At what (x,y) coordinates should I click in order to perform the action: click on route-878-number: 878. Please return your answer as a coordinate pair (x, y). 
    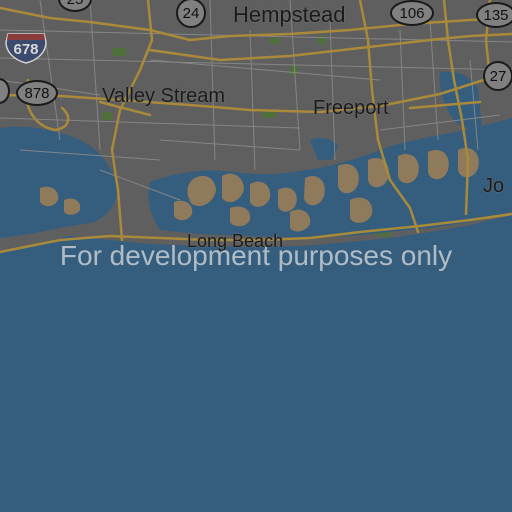
    Looking at the image, I should click on (37, 93).